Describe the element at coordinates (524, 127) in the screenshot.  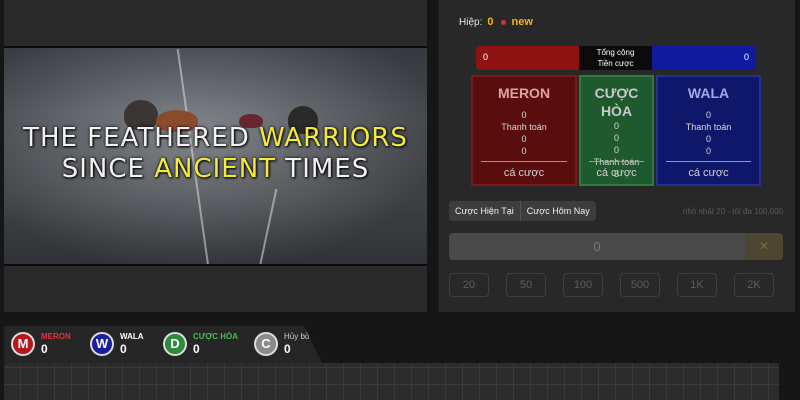
I see `meron-payout-label: Thanh toán` at that location.